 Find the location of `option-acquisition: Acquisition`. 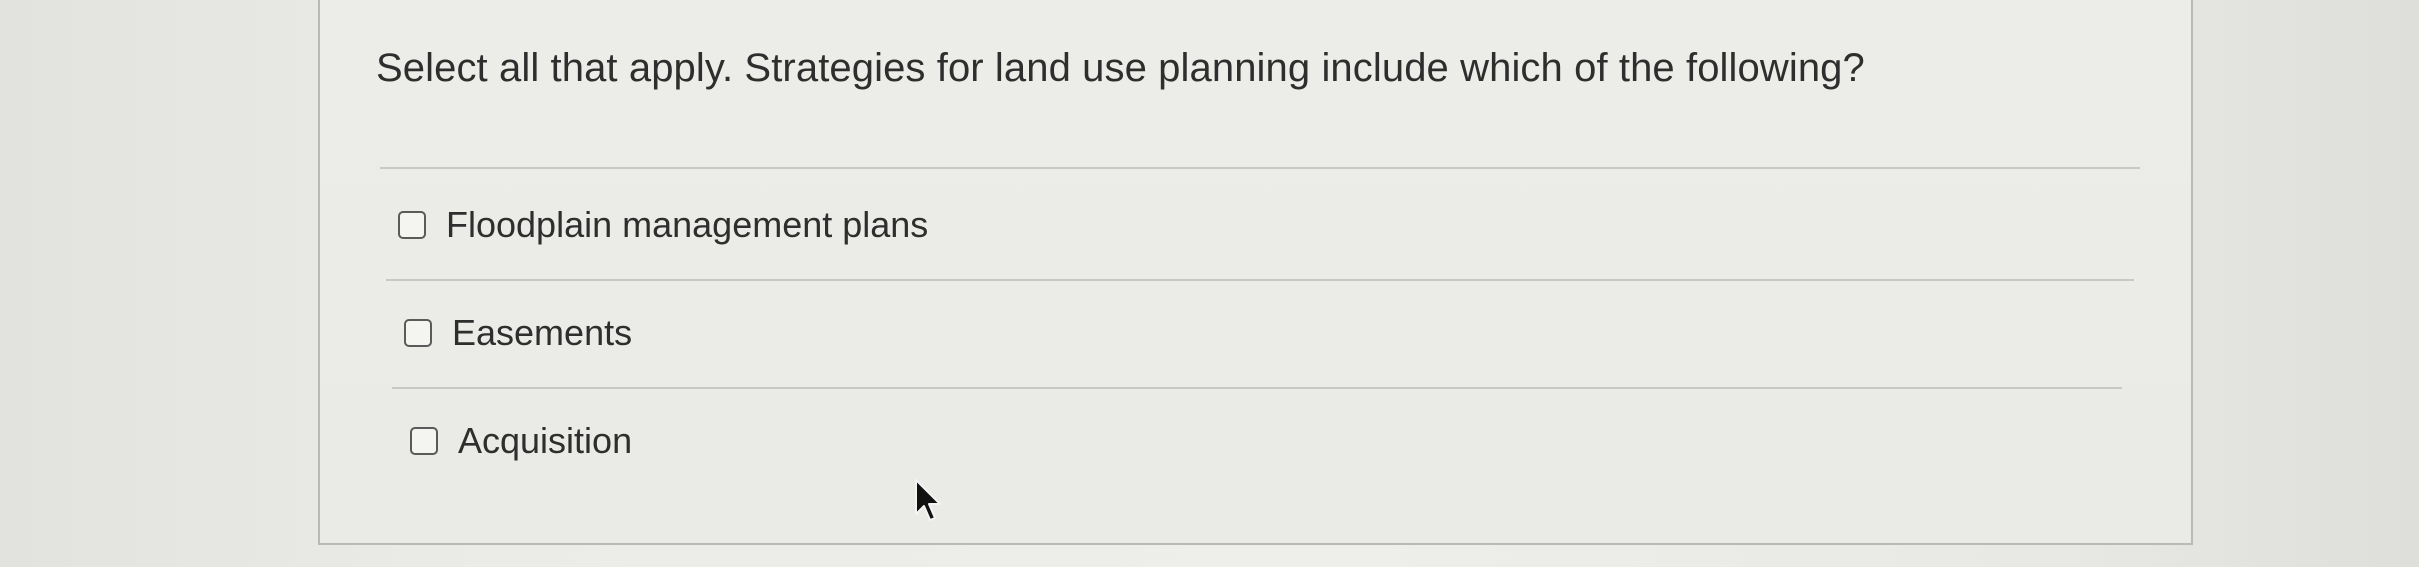

option-acquisition: Acquisition is located at coordinates (521, 441).